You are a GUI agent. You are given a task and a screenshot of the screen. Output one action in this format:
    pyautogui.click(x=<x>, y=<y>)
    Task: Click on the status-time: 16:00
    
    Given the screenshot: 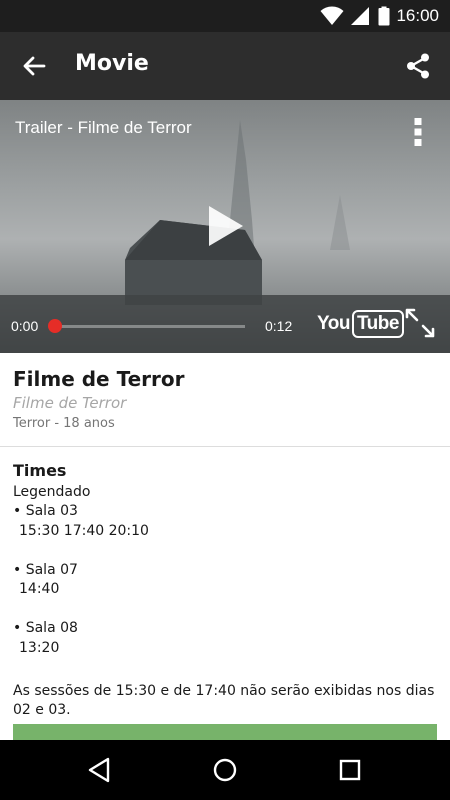 What is the action you would take?
    pyautogui.click(x=417, y=15)
    